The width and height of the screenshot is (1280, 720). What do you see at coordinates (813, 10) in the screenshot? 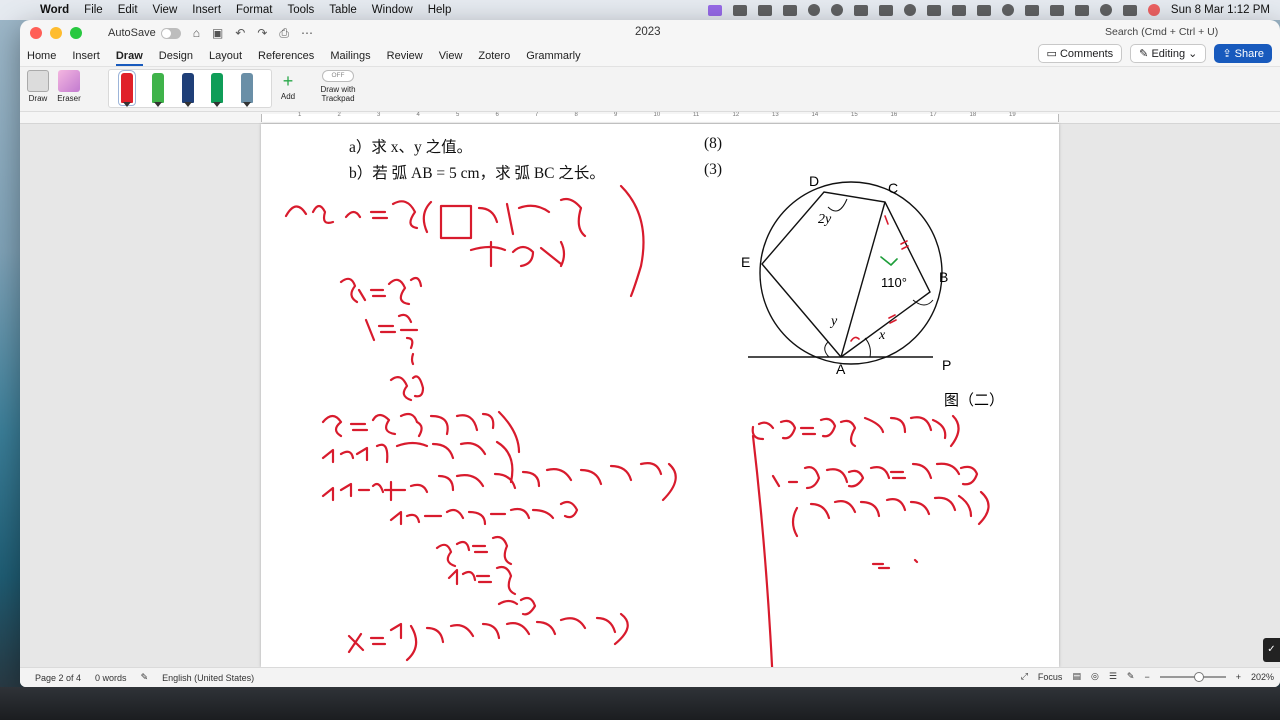
I see `app-status-icon` at bounding box center [813, 10].